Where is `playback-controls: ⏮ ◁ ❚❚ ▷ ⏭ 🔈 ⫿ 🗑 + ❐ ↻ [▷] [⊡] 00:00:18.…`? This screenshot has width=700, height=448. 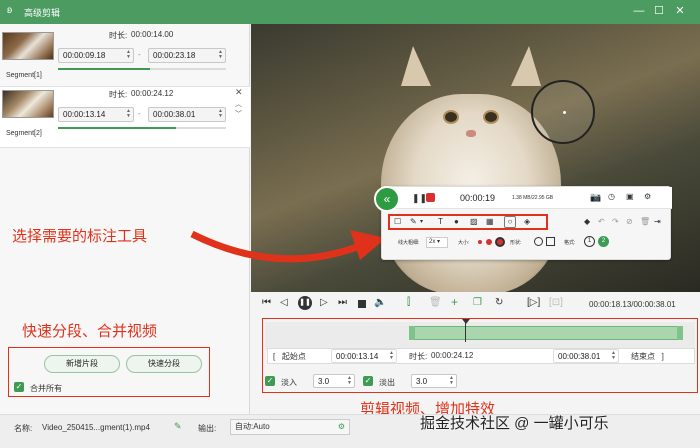
playback-controls: ⏮ ◁ ❚❚ ▷ ⏭ 🔈 ⫿ 🗑 + ❐ ↻ [▷] [⊡] 00:00:18.… is located at coordinates (475, 342).